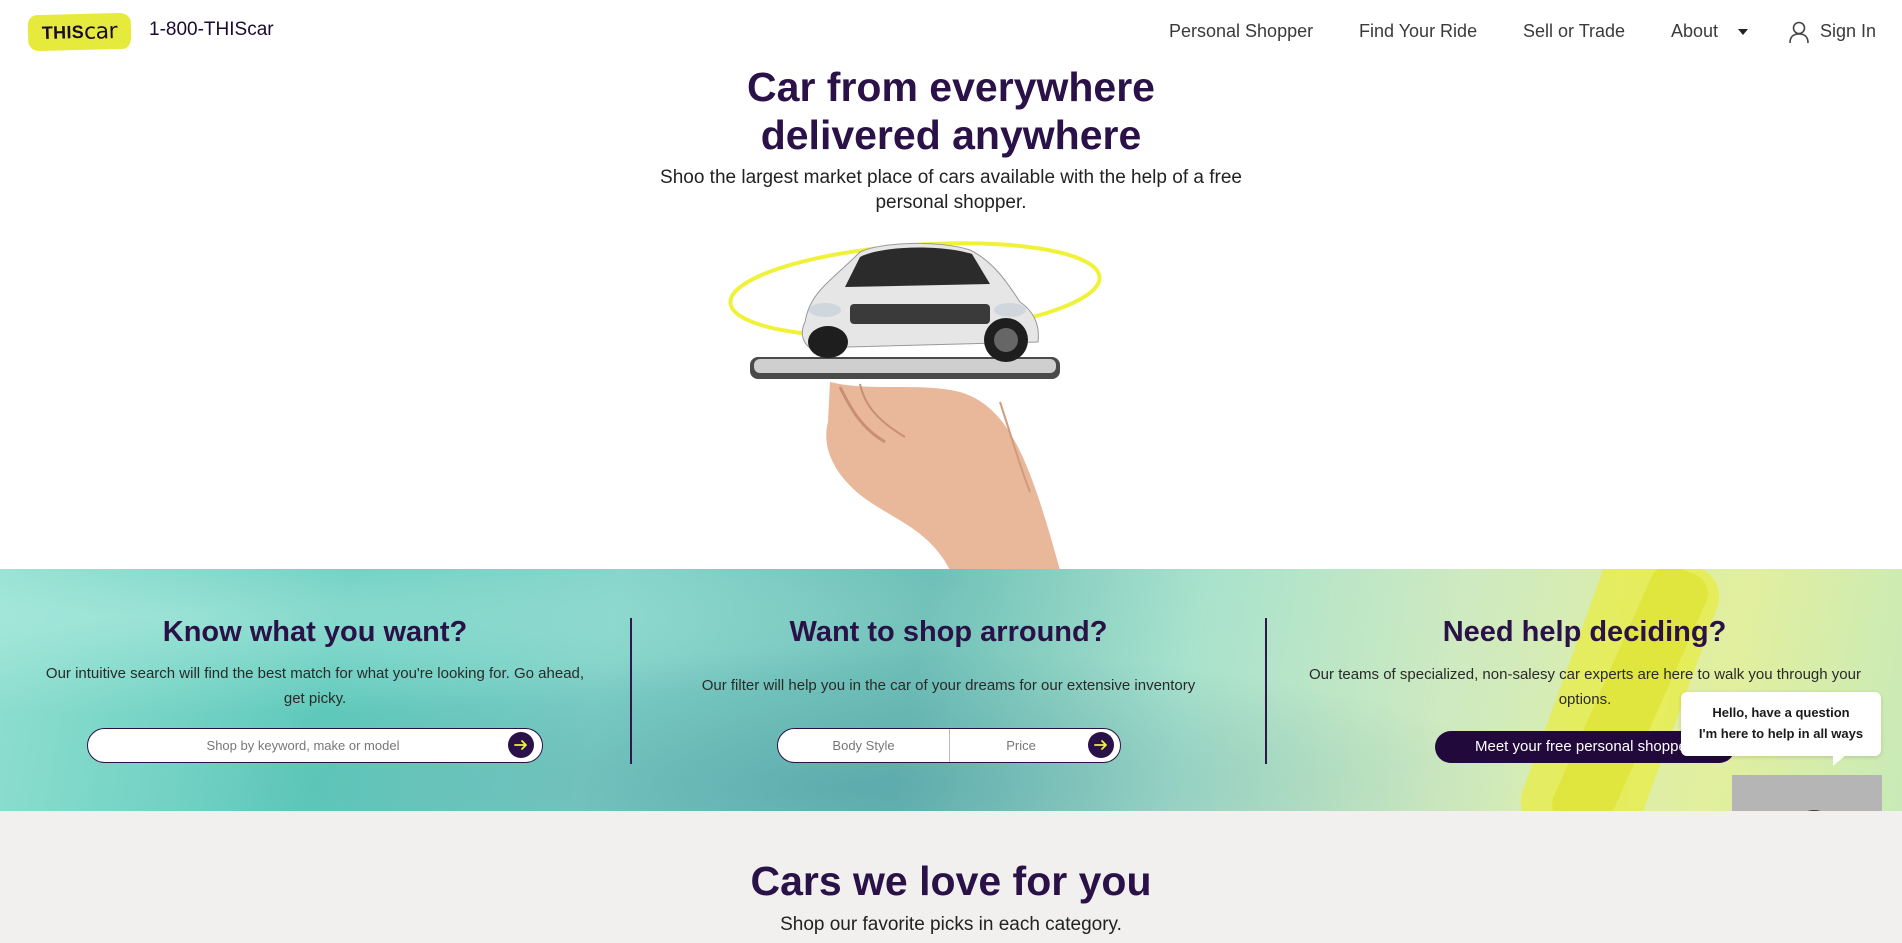 Image resolution: width=1902 pixels, height=943 pixels. Describe the element at coordinates (951, 111) in the screenshot. I see `hero-title: Car from everywhere delivered anywhere` at that location.